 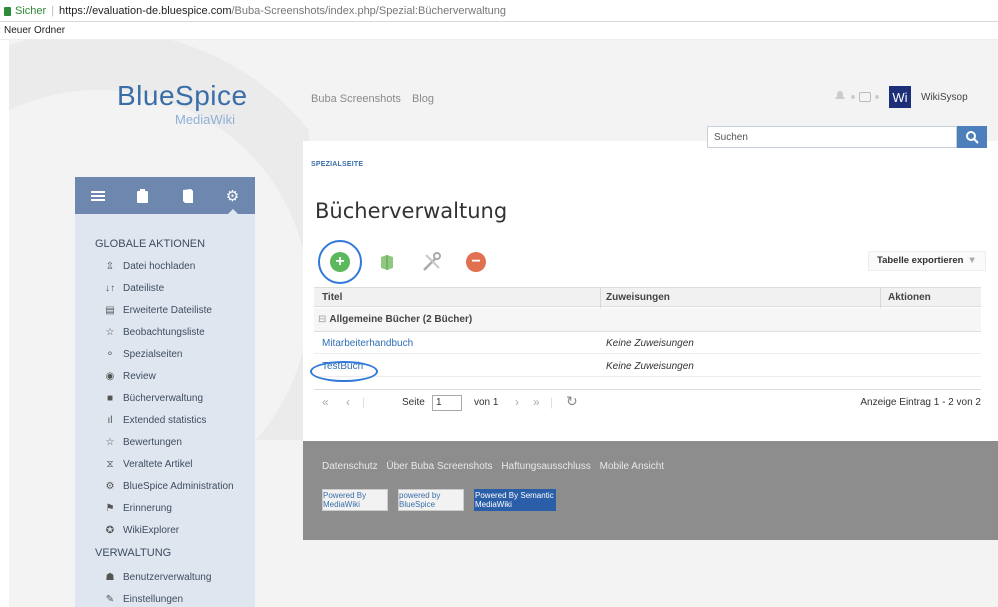 I want to click on settings-button, so click(x=431, y=262).